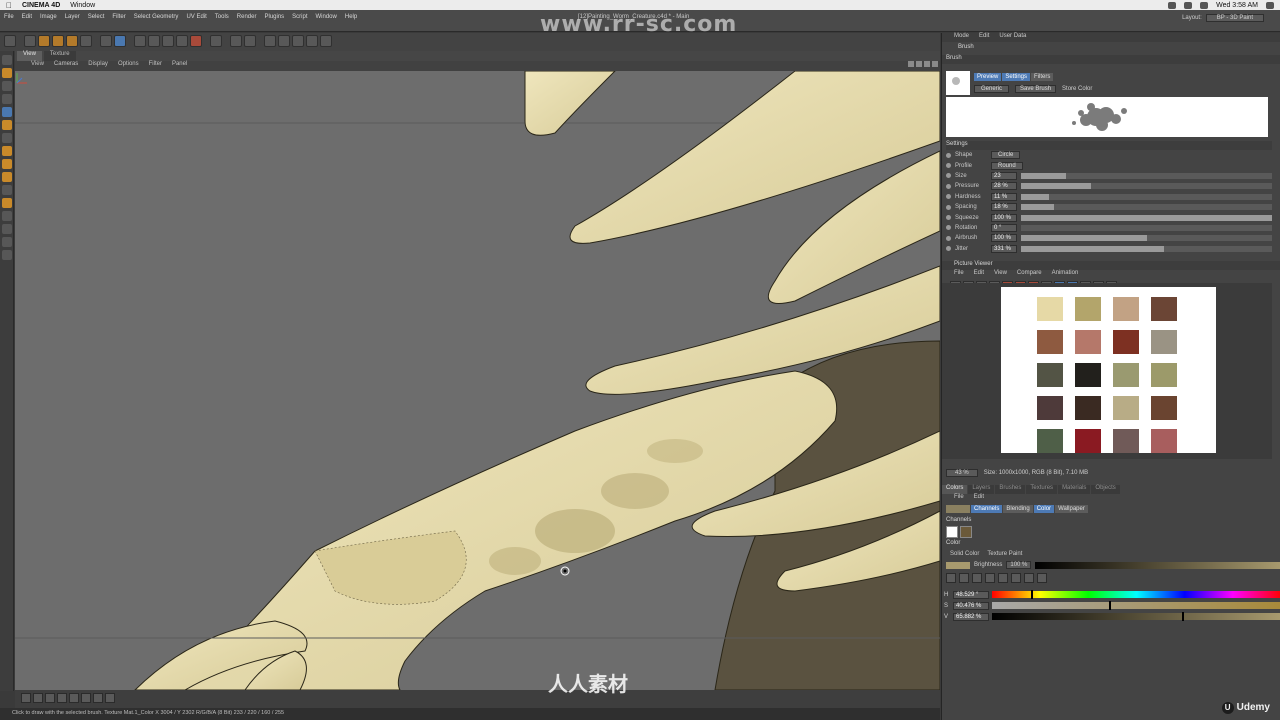 The height and width of the screenshot is (720, 1280). Describe the element at coordinates (948, 155) in the screenshot. I see `shape-radio-icon` at that location.